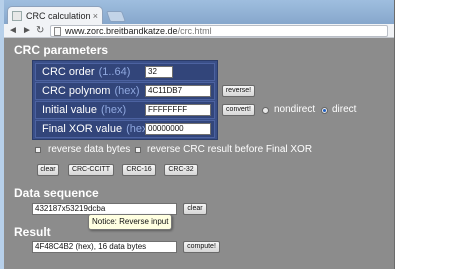  What do you see at coordinates (38, 150) in the screenshot?
I see `reverse-data-bytes-checkbox` at bounding box center [38, 150].